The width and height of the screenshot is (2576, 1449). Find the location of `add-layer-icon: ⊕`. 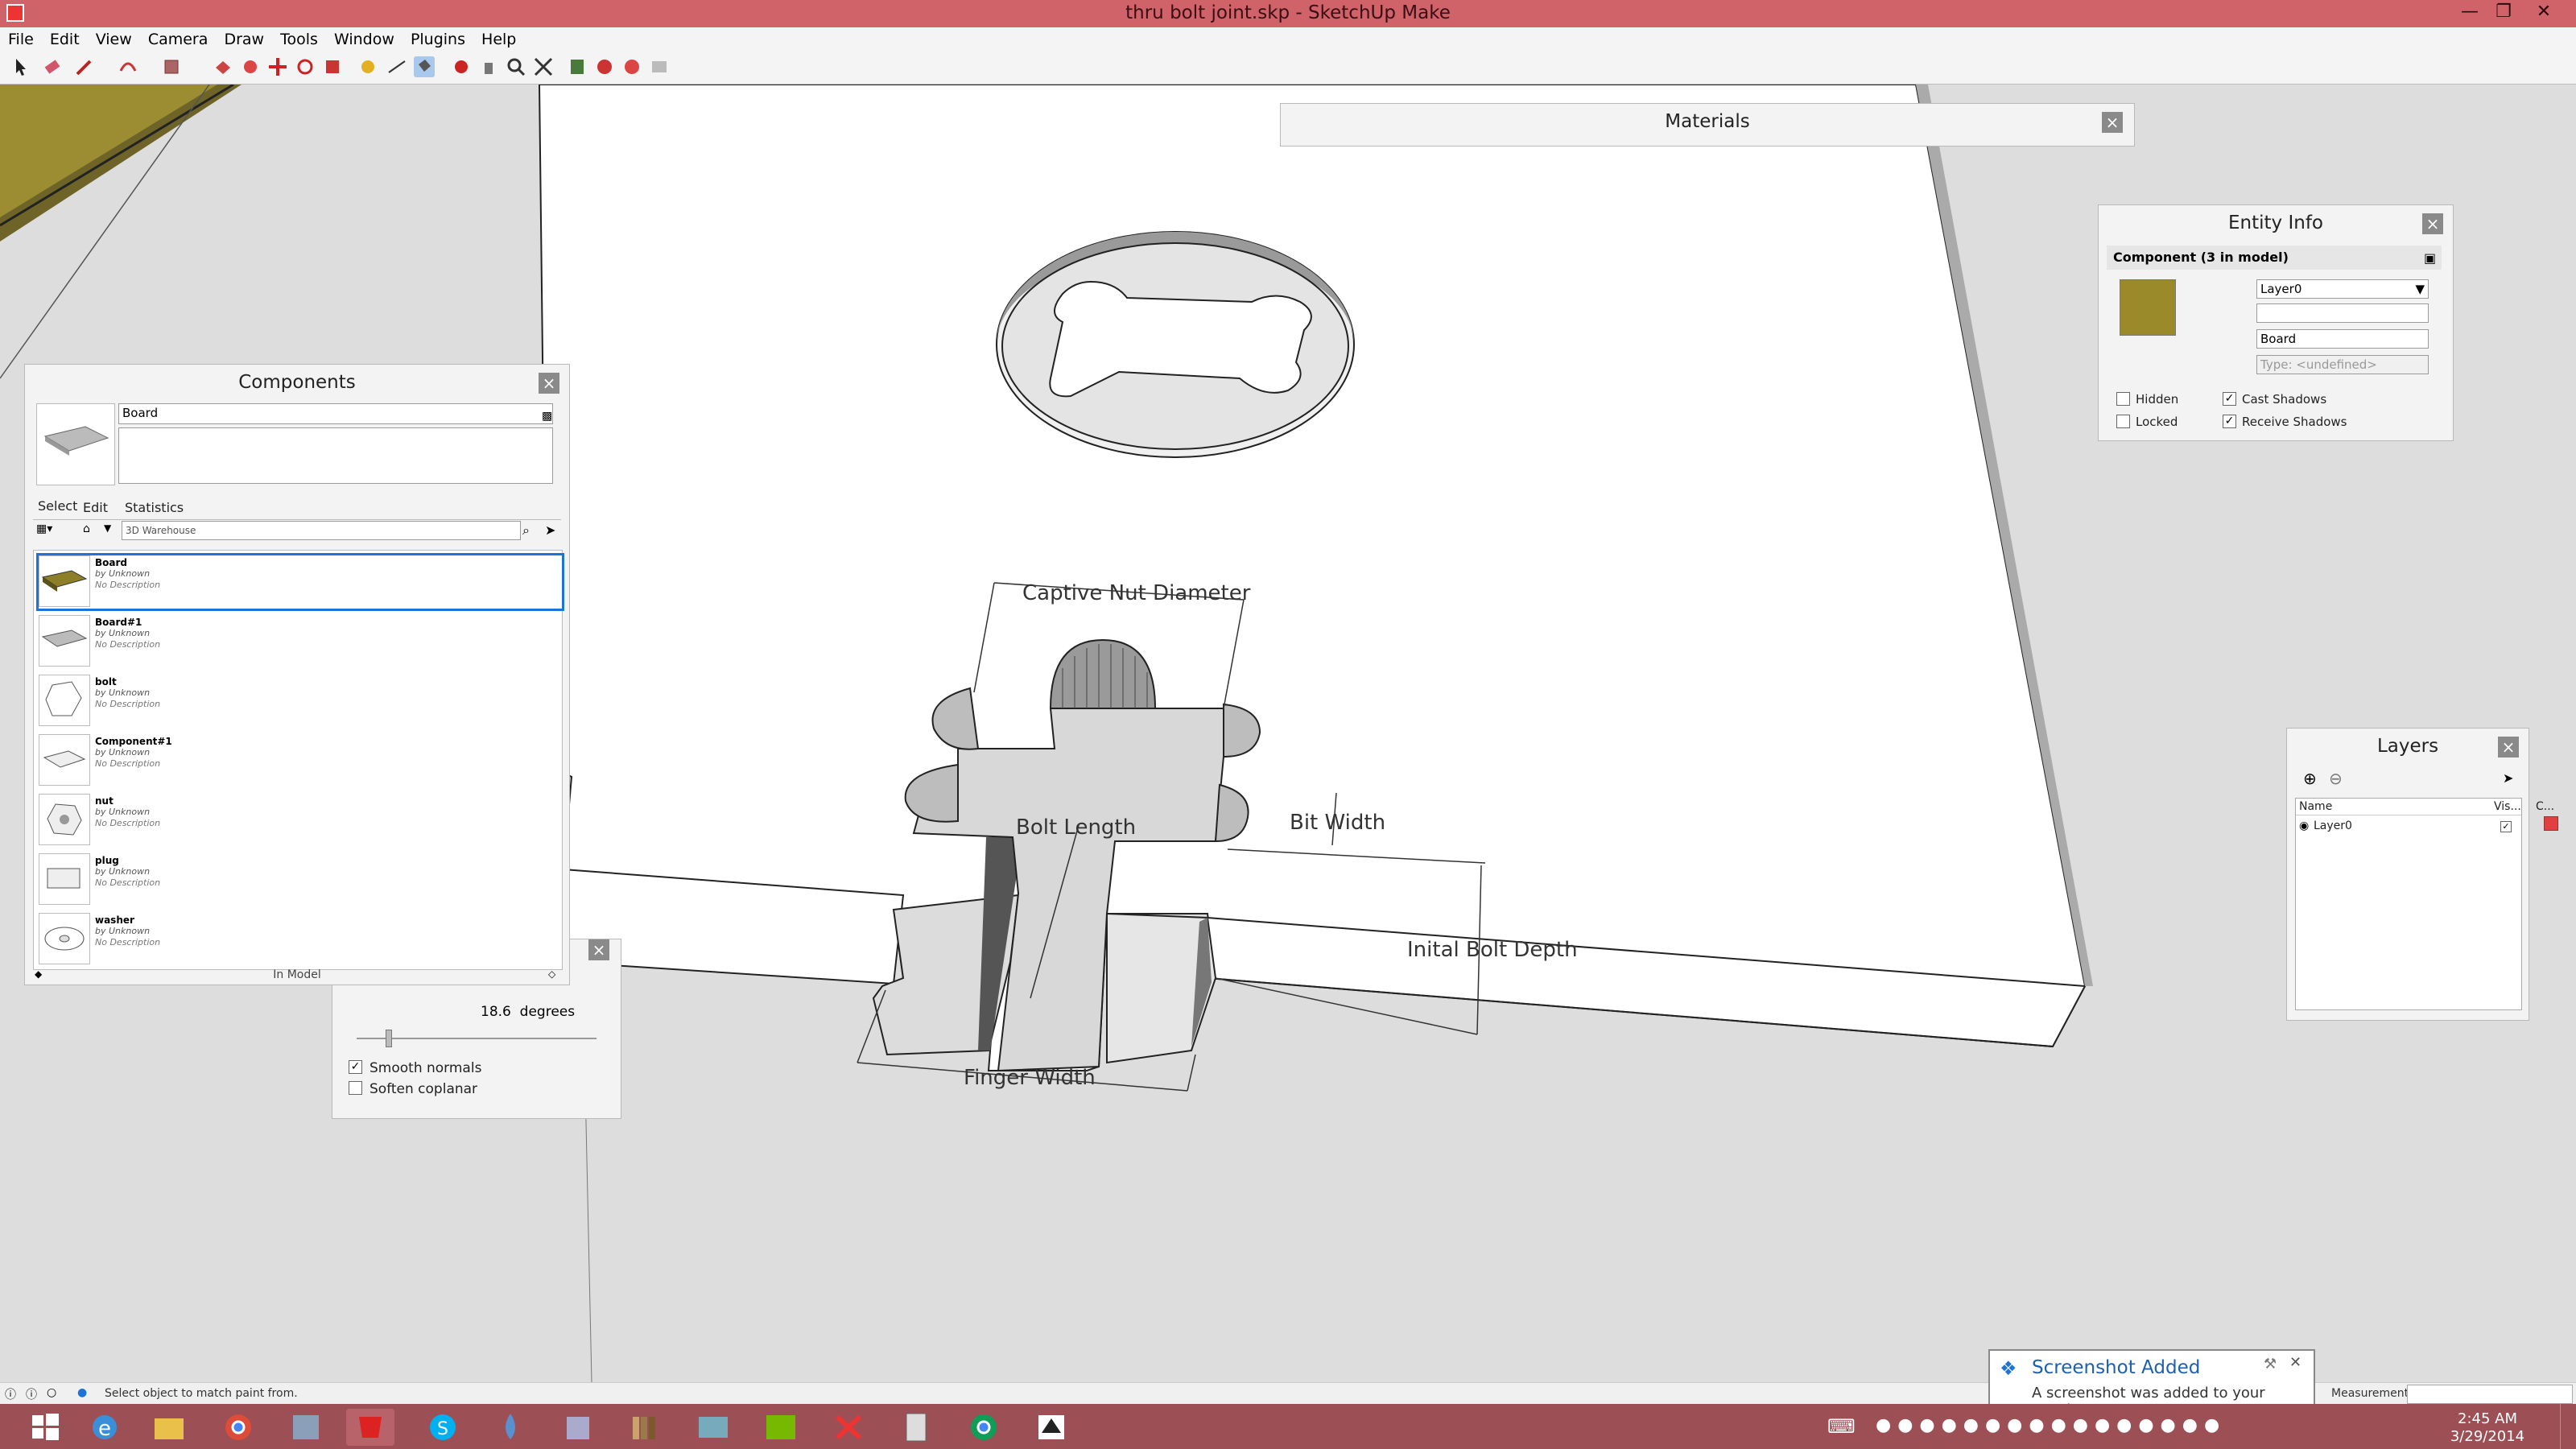

add-layer-icon: ⊕ is located at coordinates (2310, 778).